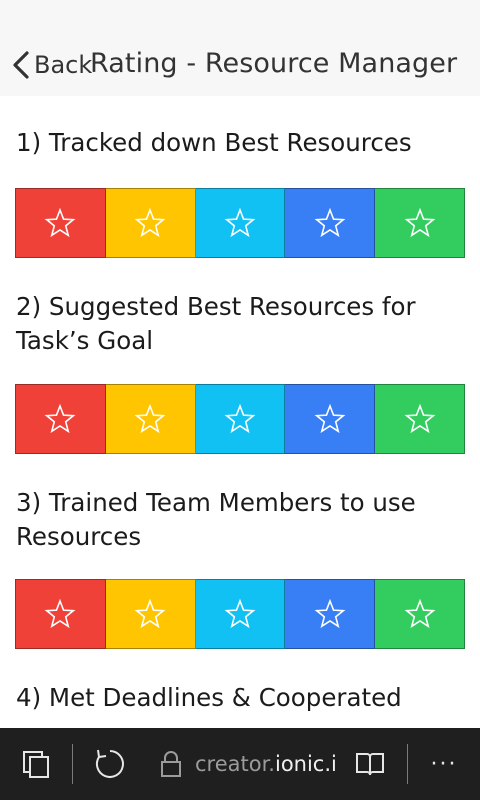  I want to click on more-button: ···, so click(444, 764).